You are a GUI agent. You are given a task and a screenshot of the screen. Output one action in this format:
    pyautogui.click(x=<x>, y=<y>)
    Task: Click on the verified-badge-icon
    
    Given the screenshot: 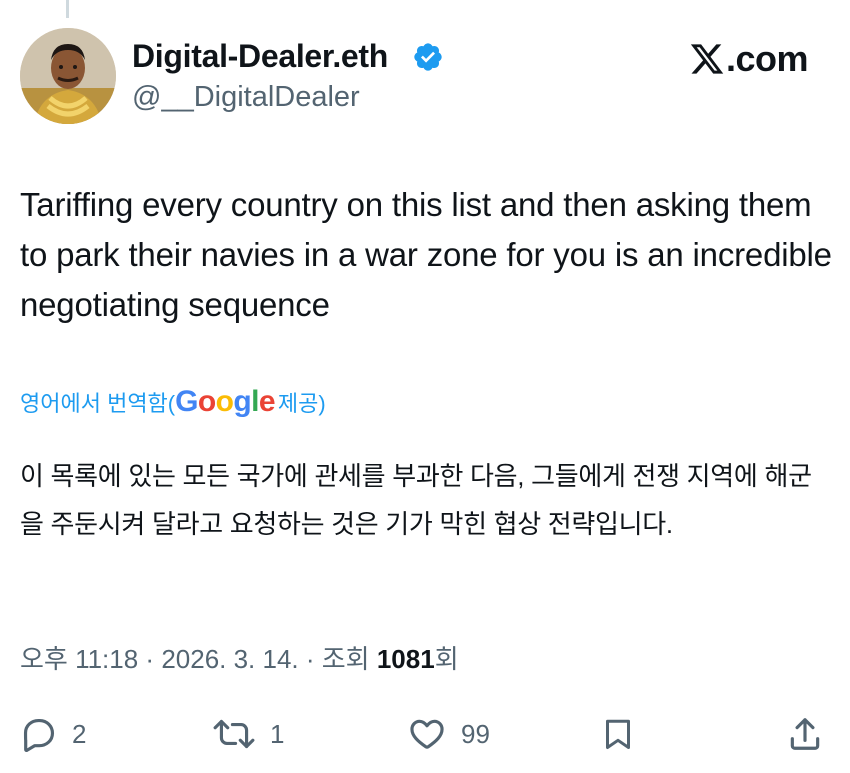 What is the action you would take?
    pyautogui.click(x=428, y=57)
    